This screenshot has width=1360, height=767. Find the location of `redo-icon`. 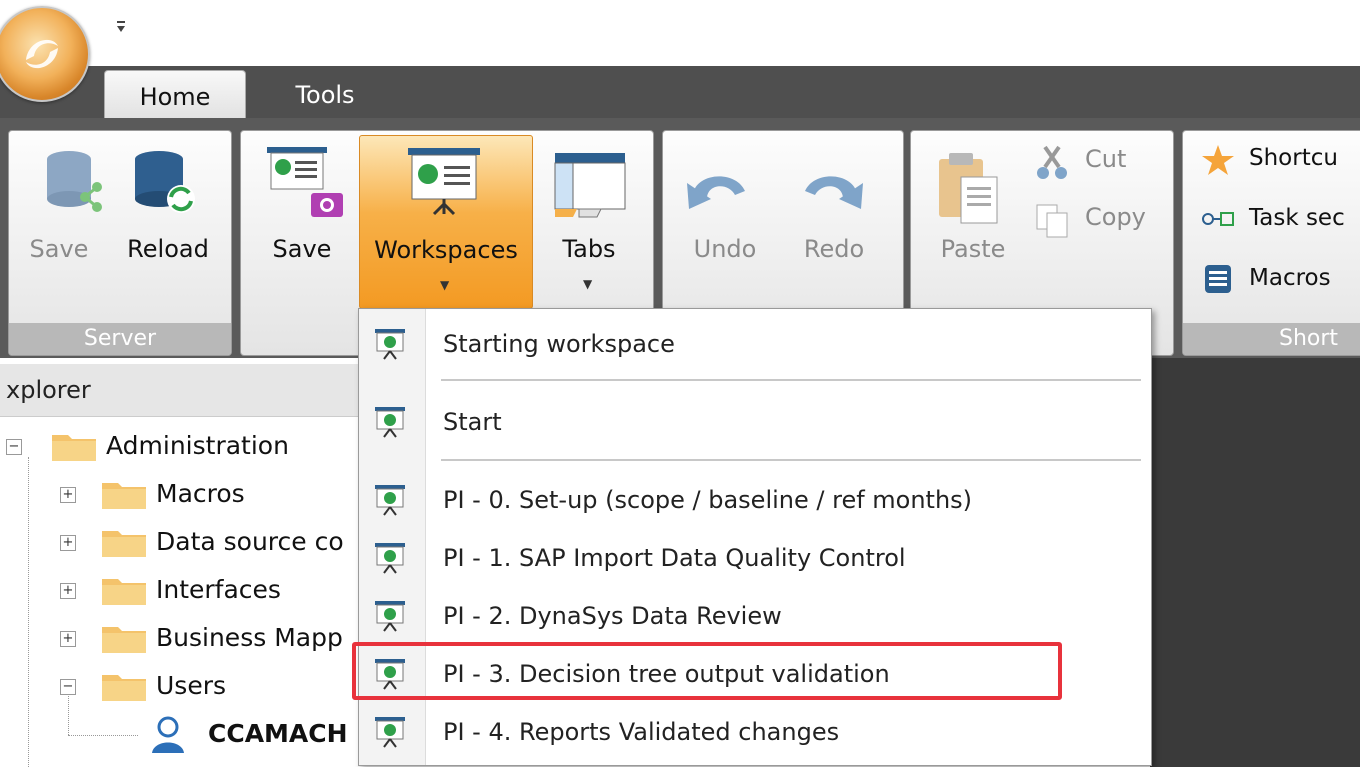

redo-icon is located at coordinates (834, 192).